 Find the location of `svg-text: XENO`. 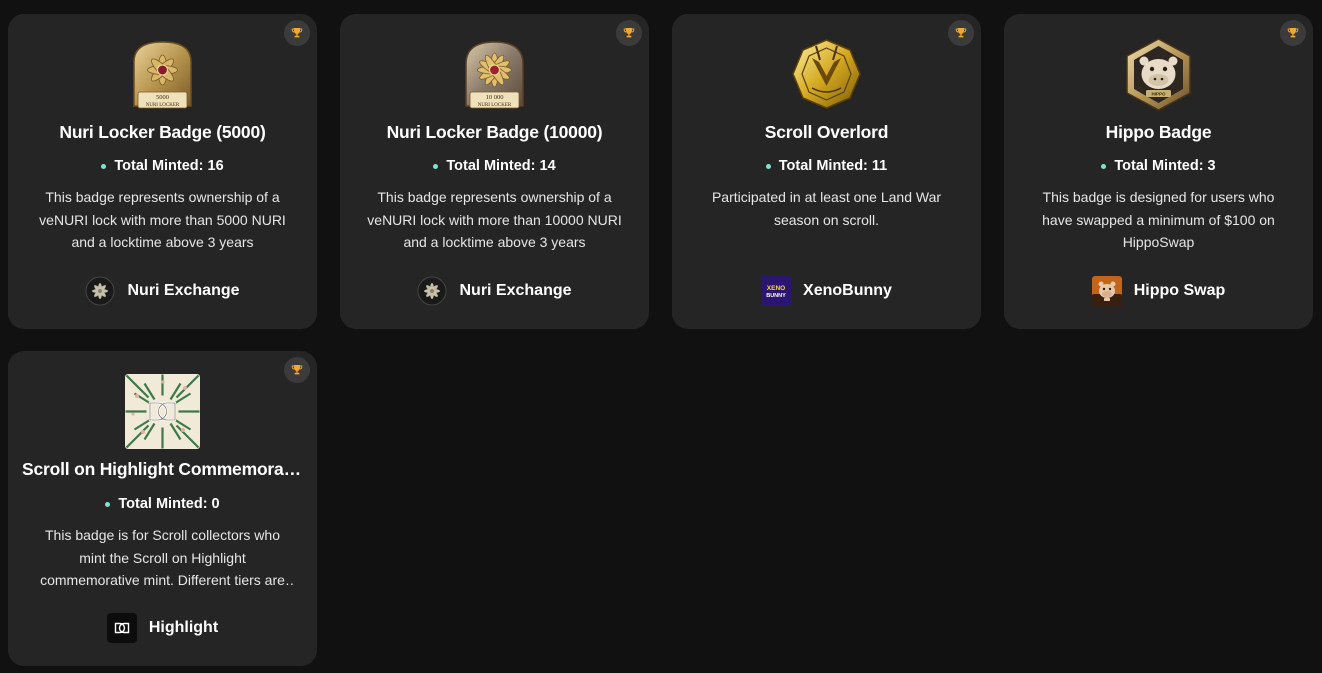

svg-text: XENO is located at coordinates (776, 288).